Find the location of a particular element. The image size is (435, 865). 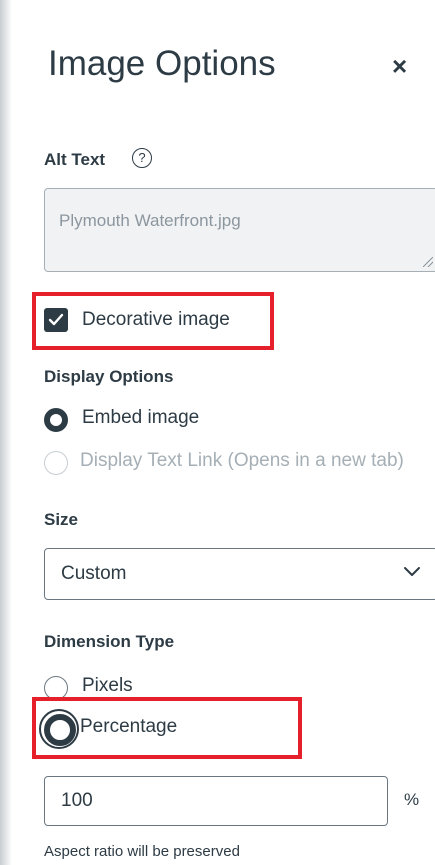

alt-text-placeholder: Plymouth Waterfront.jpg is located at coordinates (150, 220).